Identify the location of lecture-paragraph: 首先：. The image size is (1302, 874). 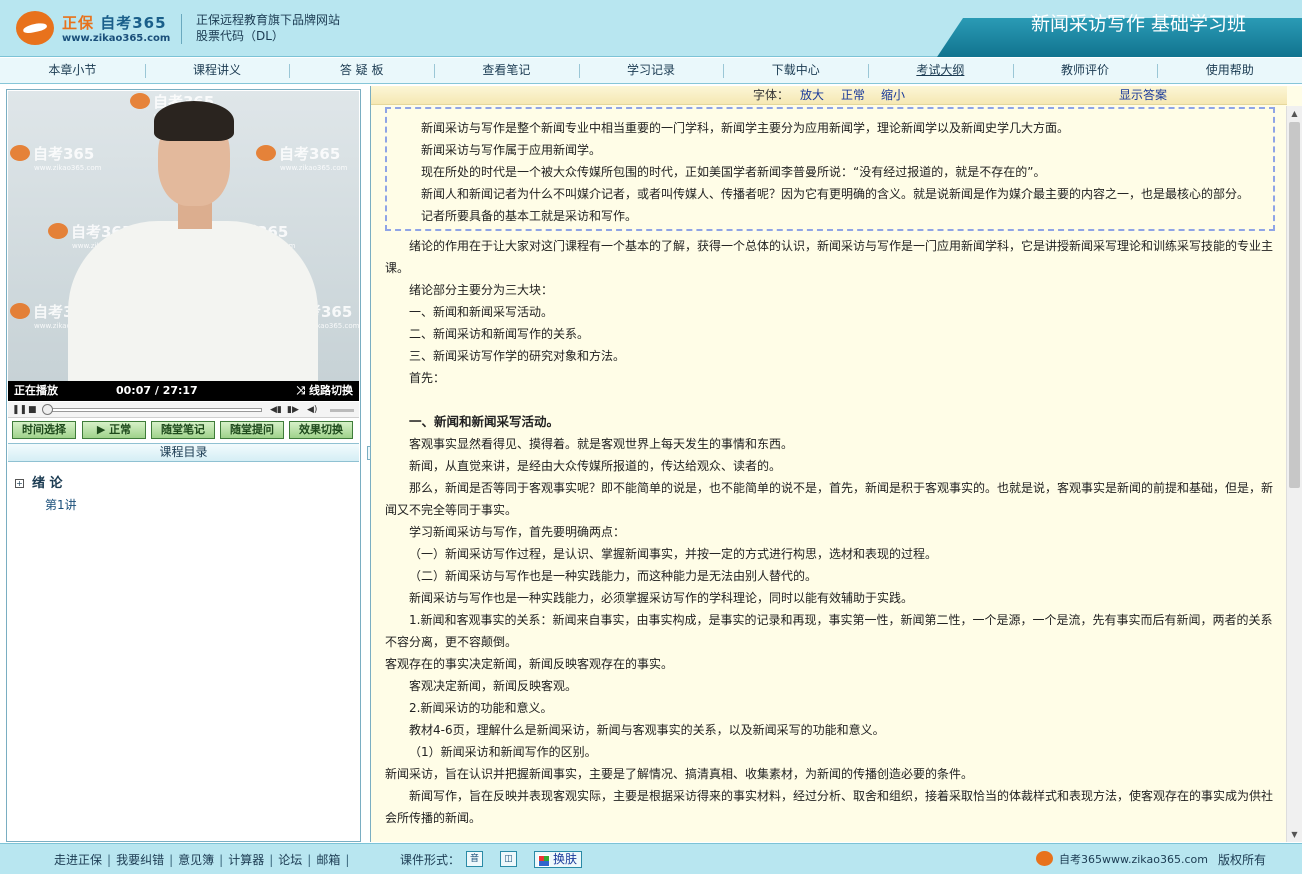
(427, 378).